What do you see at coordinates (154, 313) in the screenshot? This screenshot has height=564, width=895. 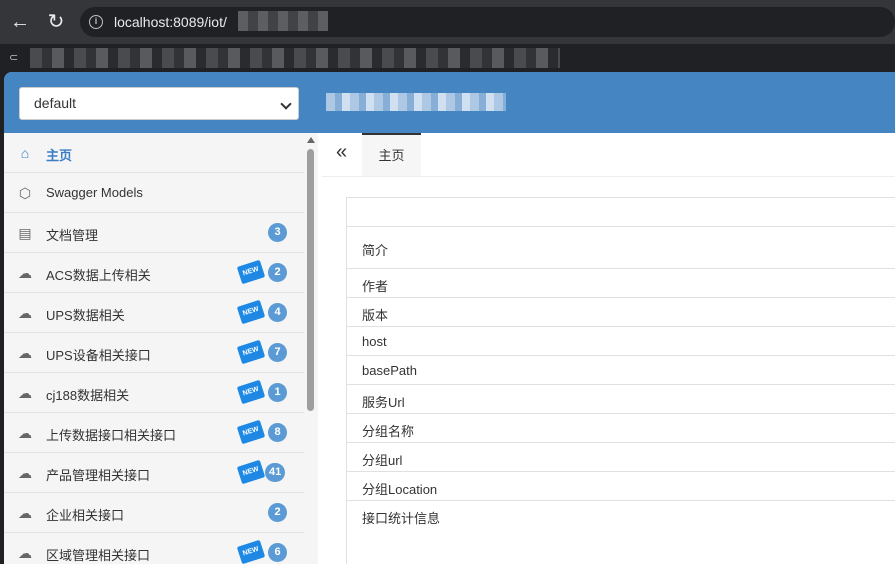 I see `sidebar-item: ☁ UPS数据相关 NEW 4` at bounding box center [154, 313].